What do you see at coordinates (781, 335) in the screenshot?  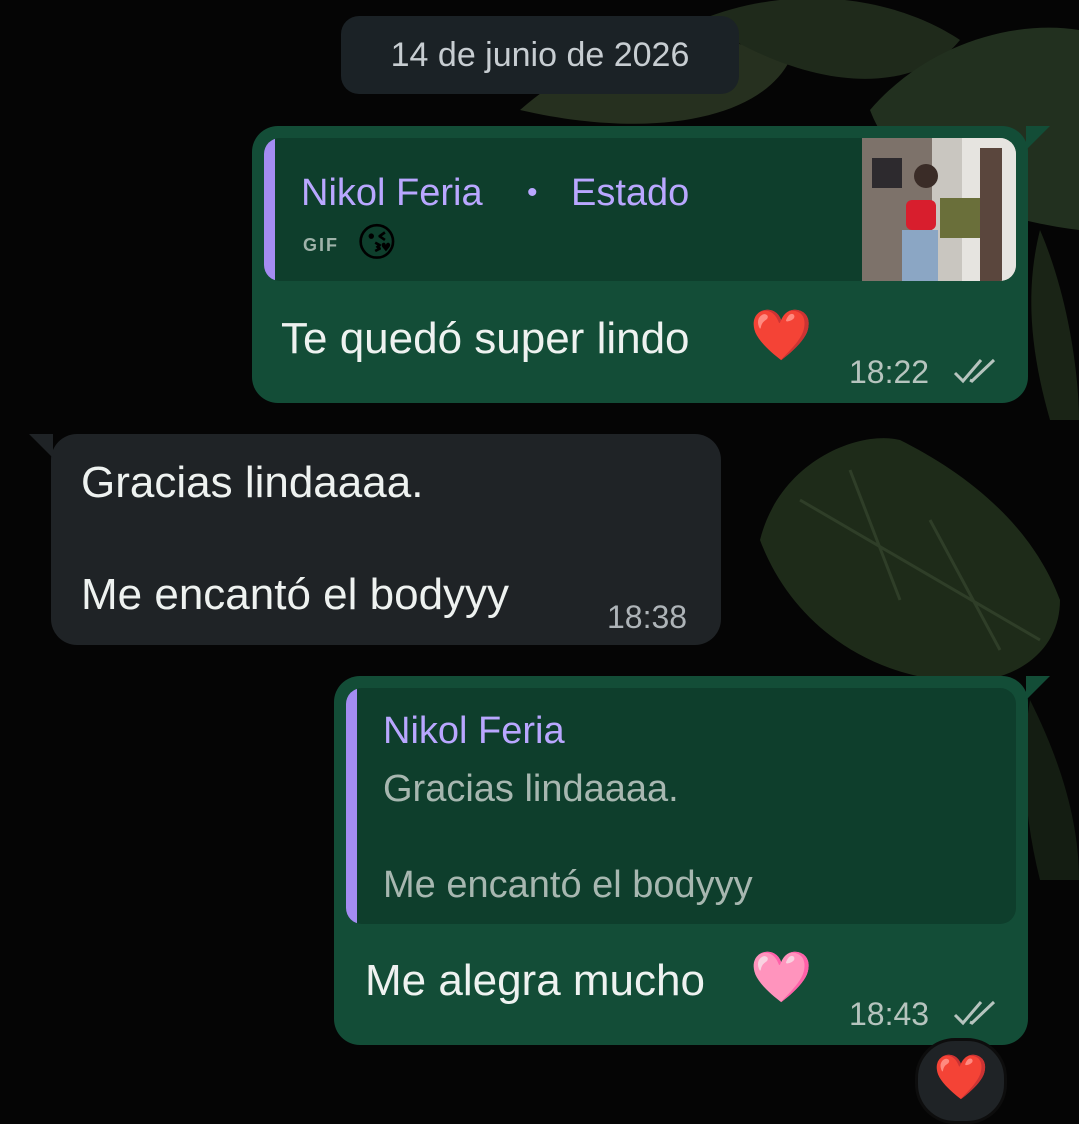 I see `heart-emoji: ❤️` at bounding box center [781, 335].